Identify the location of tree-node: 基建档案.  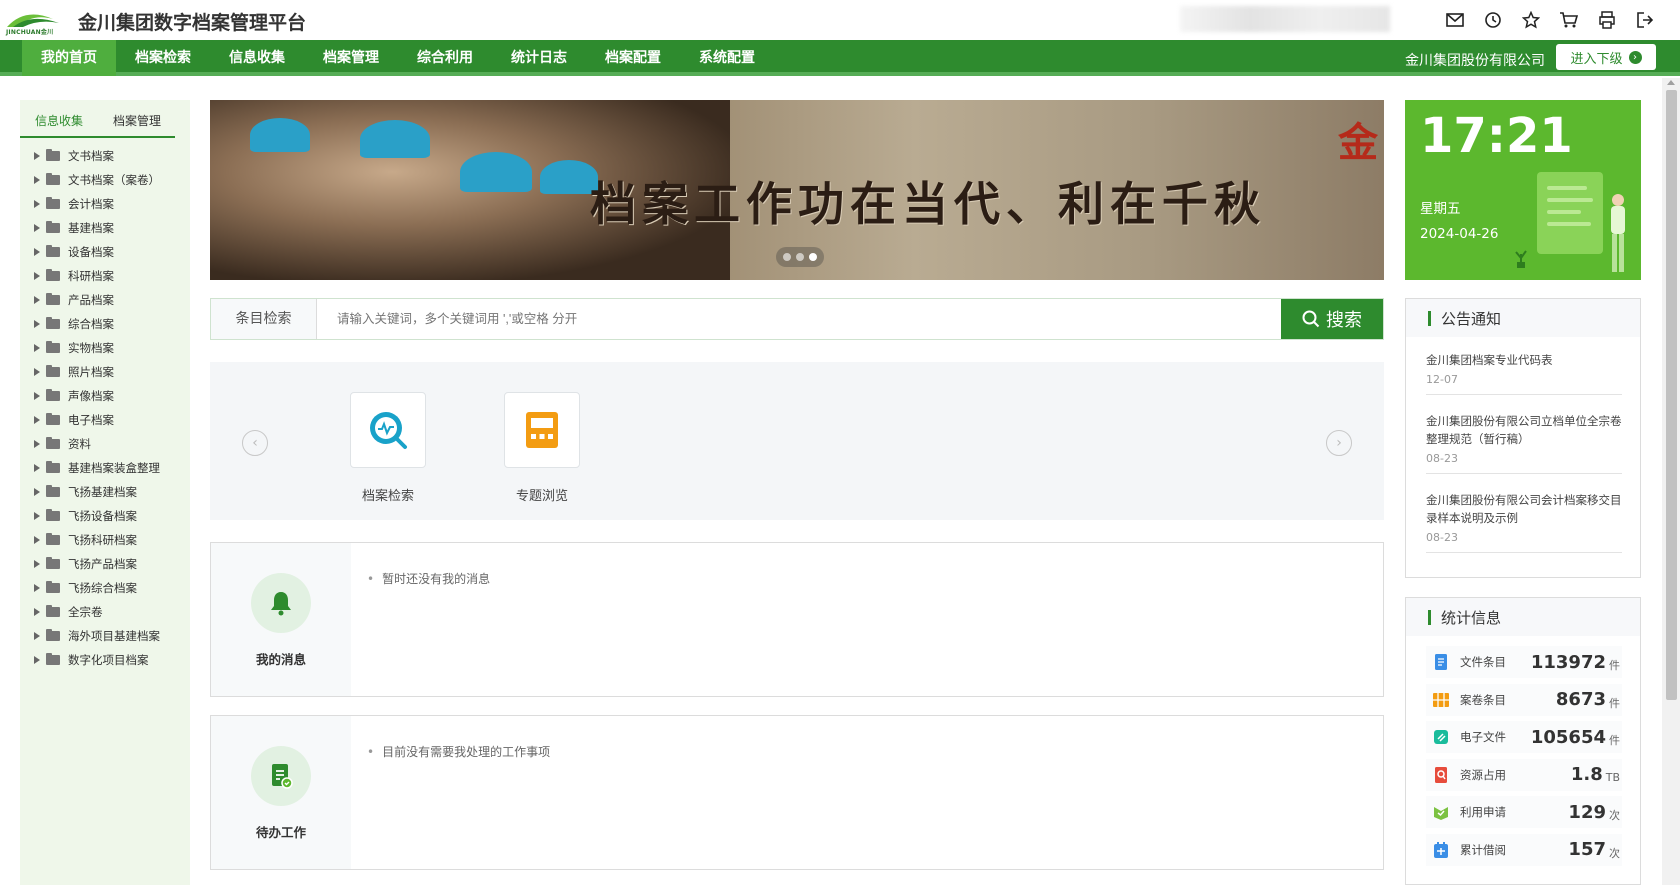
(97, 228).